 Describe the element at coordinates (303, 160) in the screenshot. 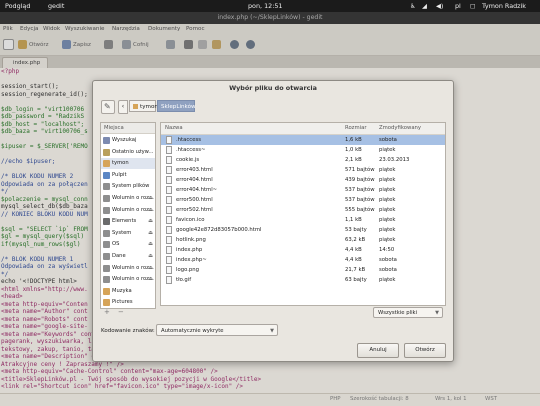

I see `file-row: cookie.js 2,1 kB 23.03.2013` at that location.